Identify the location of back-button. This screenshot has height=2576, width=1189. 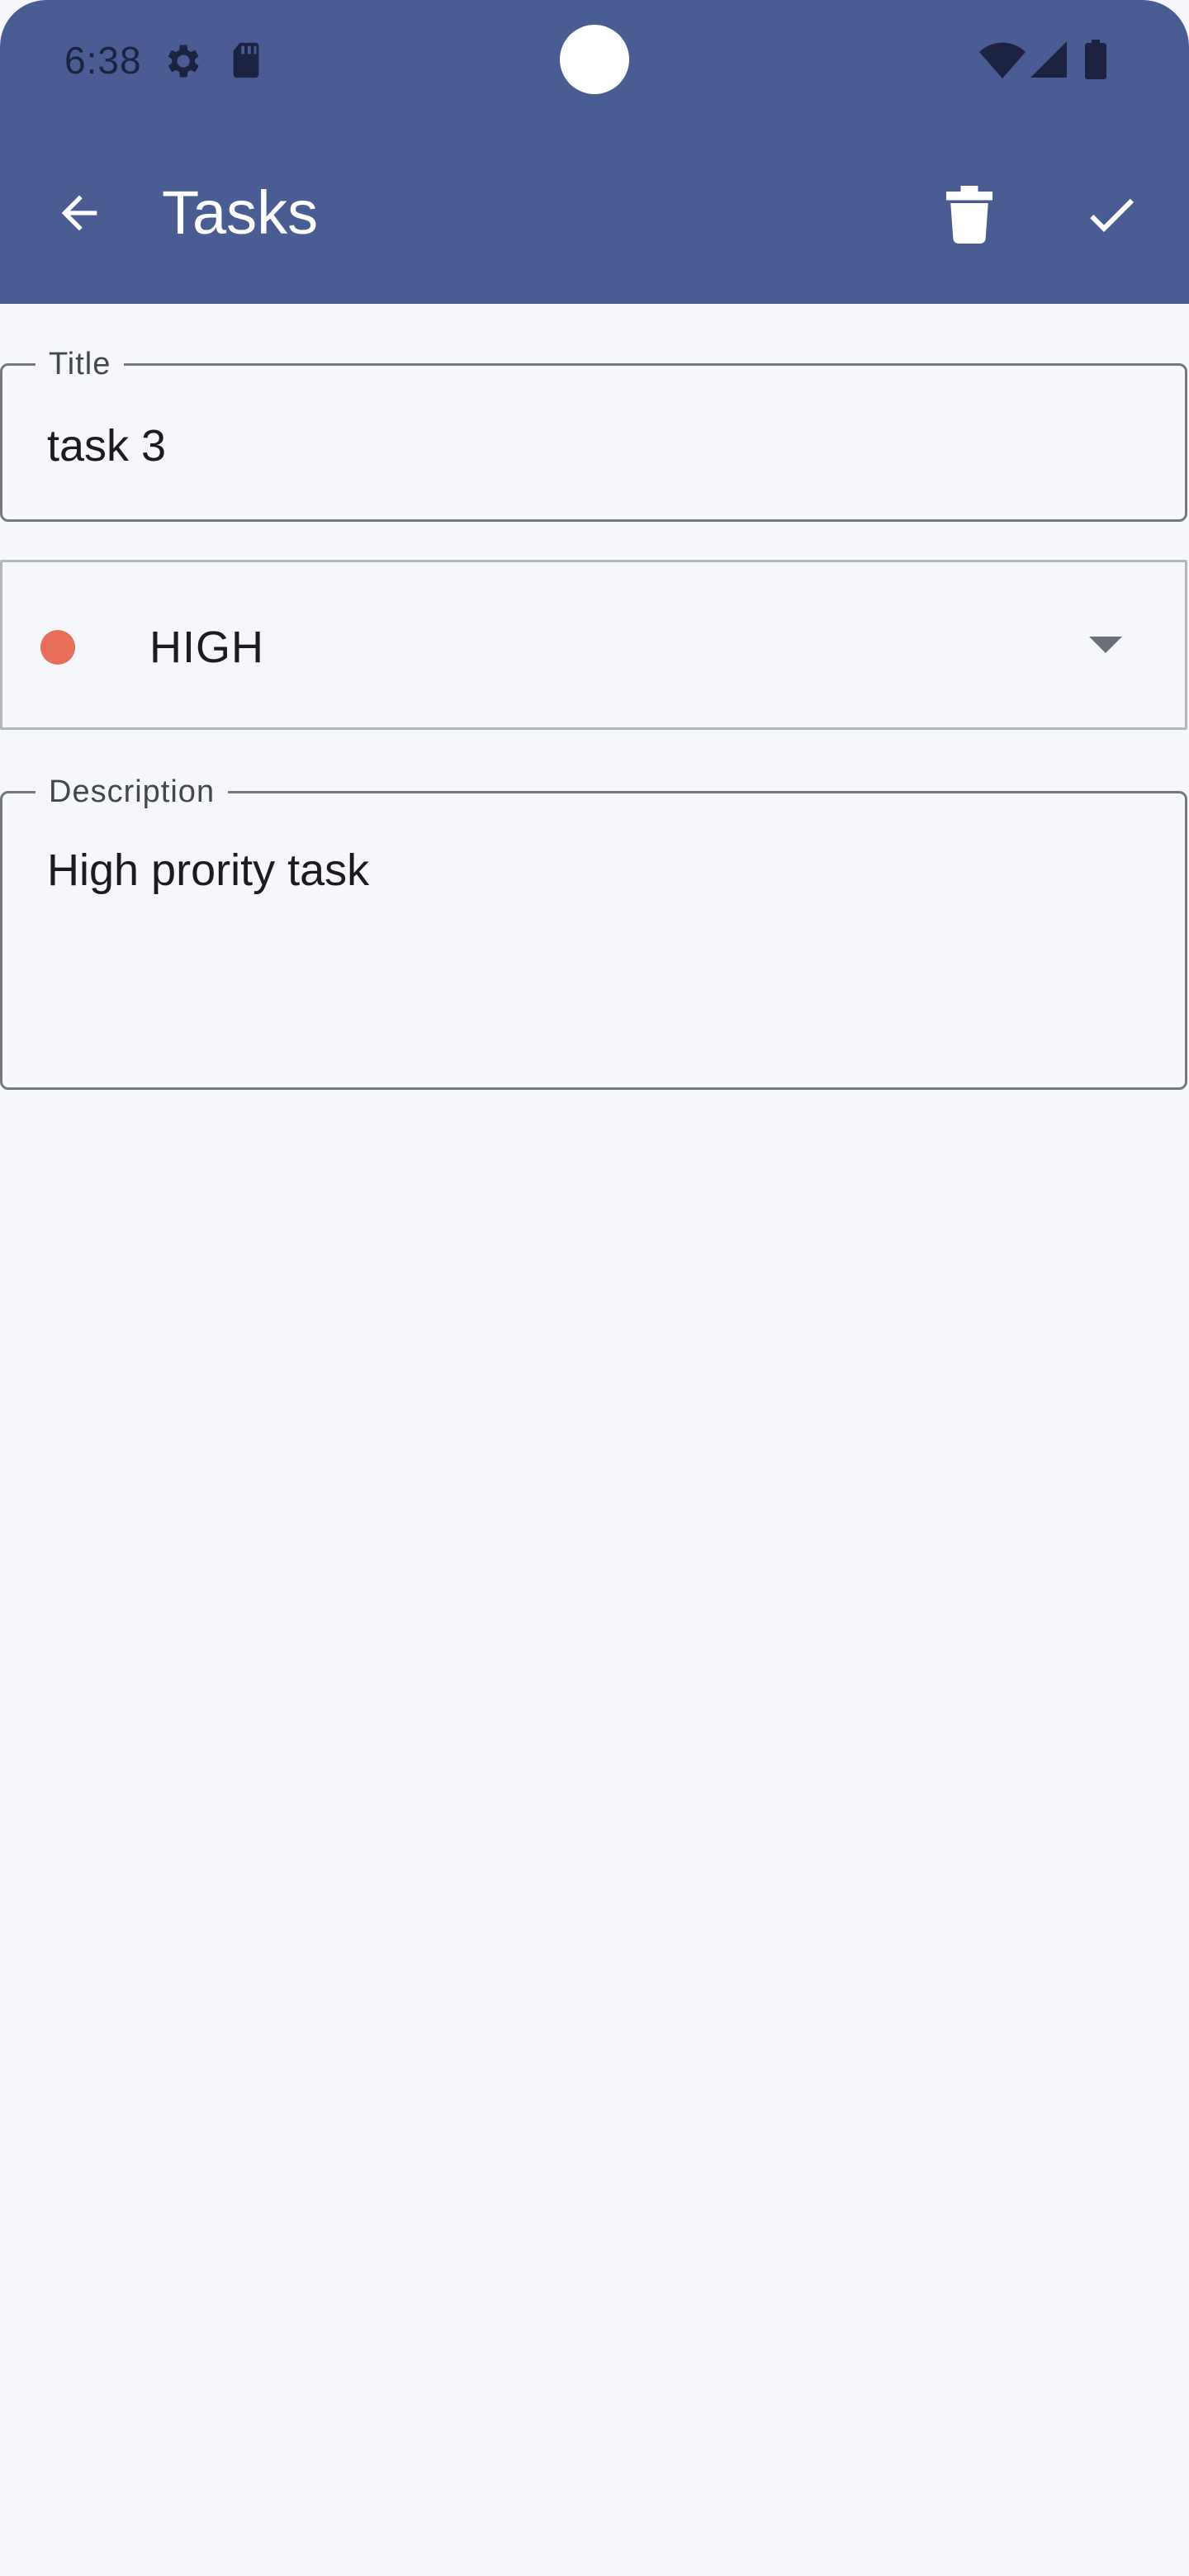
(79, 214).